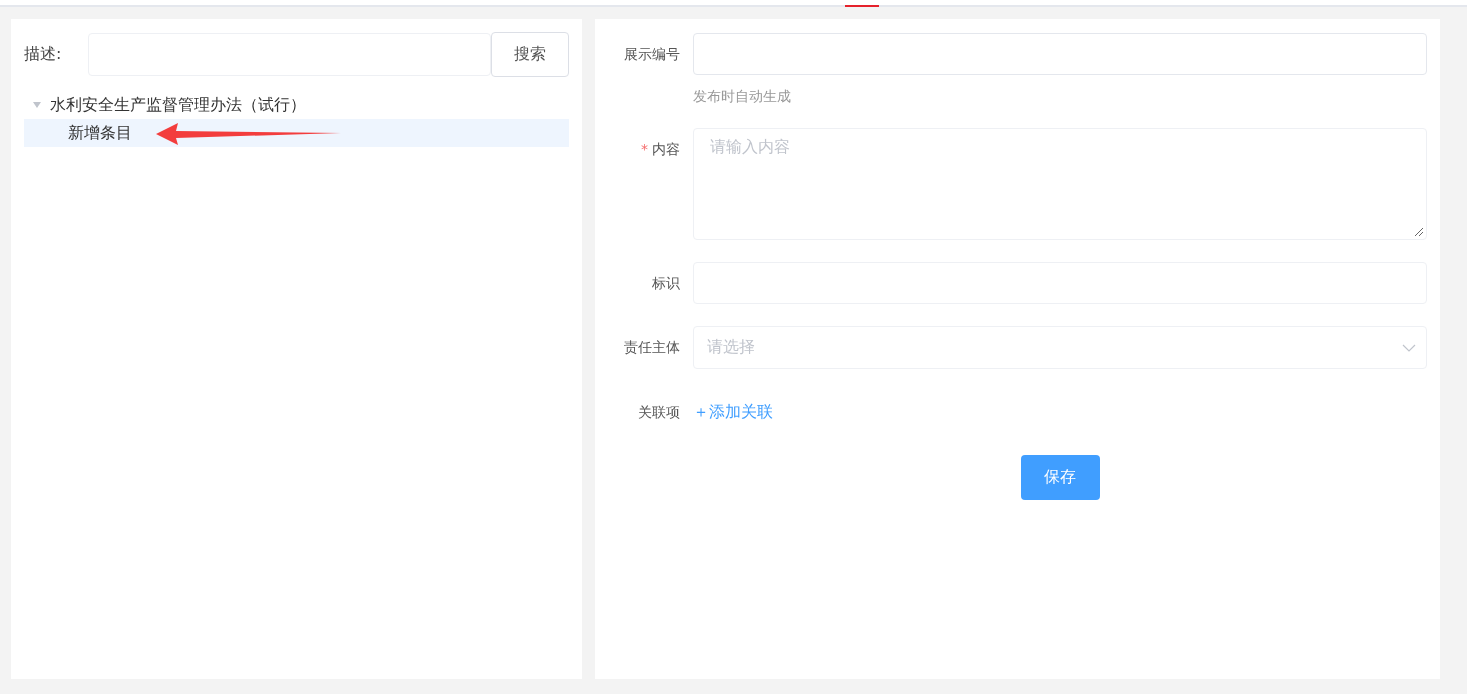  Describe the element at coordinates (660, 149) in the screenshot. I see `field-label: * 内容` at that location.